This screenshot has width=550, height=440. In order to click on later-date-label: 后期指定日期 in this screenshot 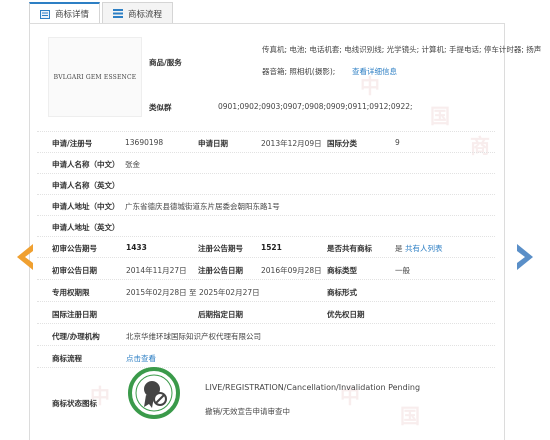, I will do `click(220, 314)`.